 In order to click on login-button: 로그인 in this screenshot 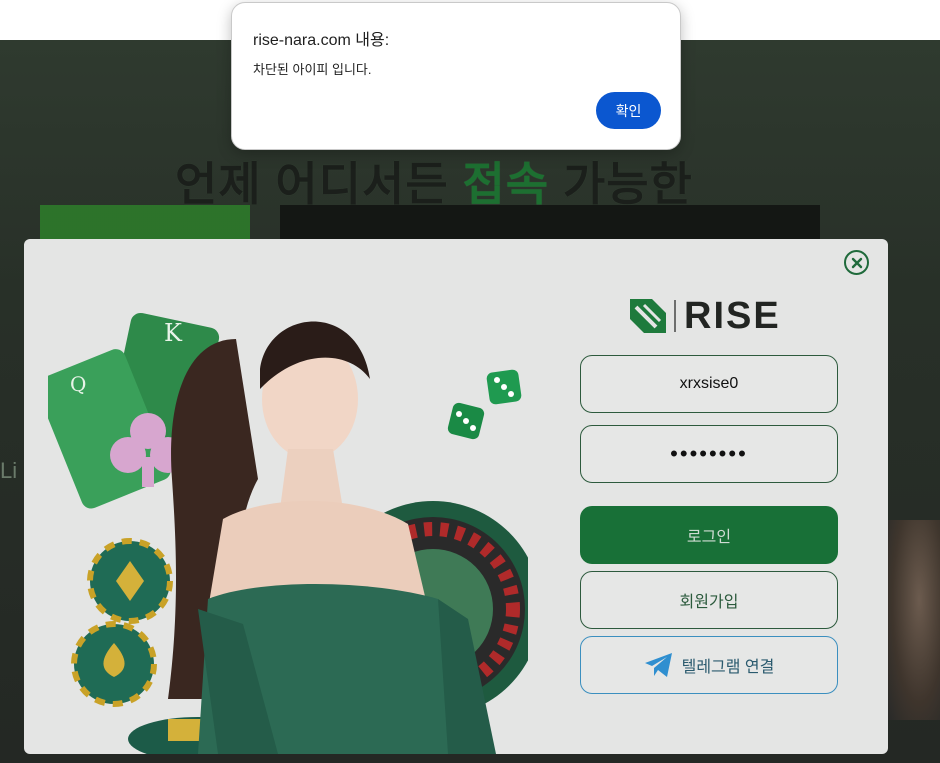, I will do `click(709, 535)`.